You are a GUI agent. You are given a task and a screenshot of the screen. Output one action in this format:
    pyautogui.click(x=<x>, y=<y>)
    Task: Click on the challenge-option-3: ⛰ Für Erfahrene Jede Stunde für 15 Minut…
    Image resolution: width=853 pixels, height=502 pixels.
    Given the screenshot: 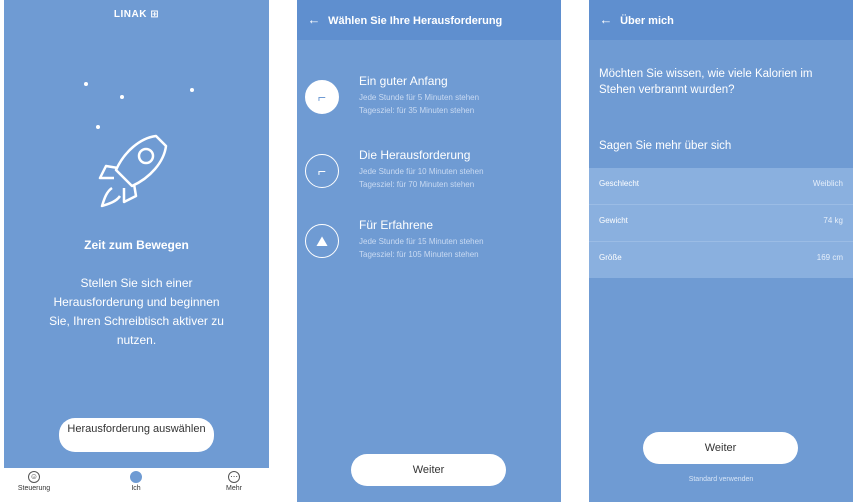 What is the action you would take?
    pyautogui.click(x=430, y=243)
    